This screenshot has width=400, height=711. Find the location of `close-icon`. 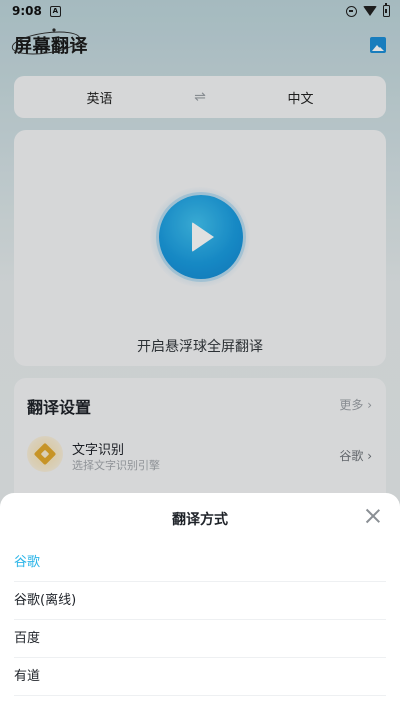

close-icon is located at coordinates (373, 516).